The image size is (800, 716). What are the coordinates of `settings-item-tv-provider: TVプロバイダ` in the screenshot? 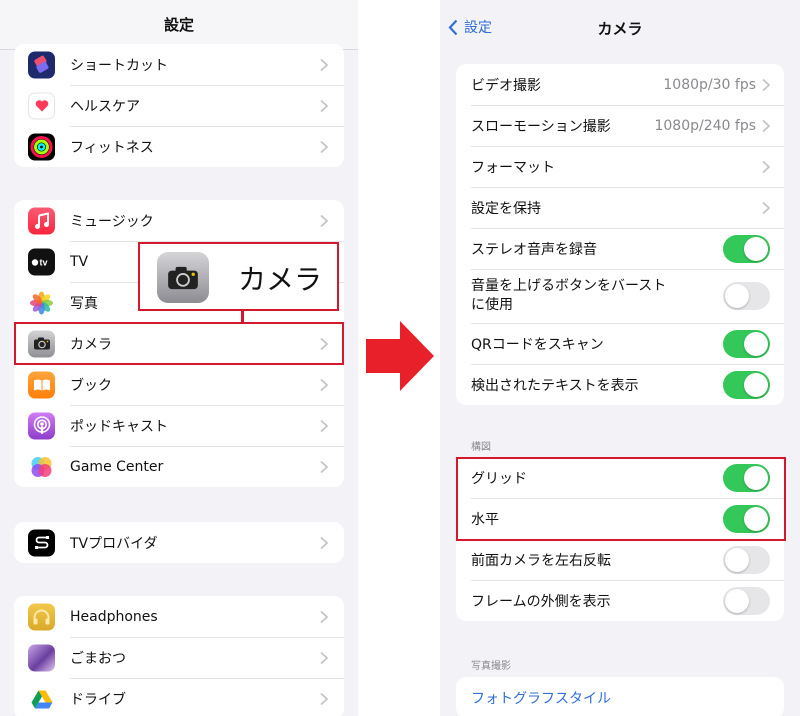 It's located at (179, 542).